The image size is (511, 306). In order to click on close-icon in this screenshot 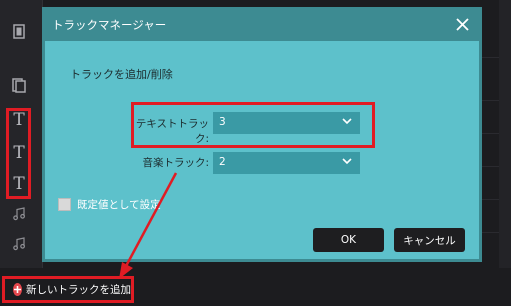, I will do `click(462, 24)`.